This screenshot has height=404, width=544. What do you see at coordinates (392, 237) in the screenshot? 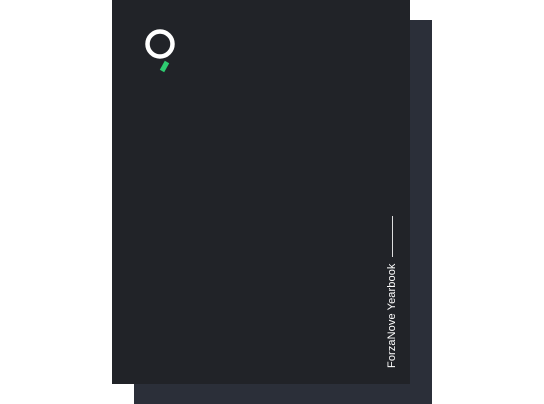
I see `title-rule` at bounding box center [392, 237].